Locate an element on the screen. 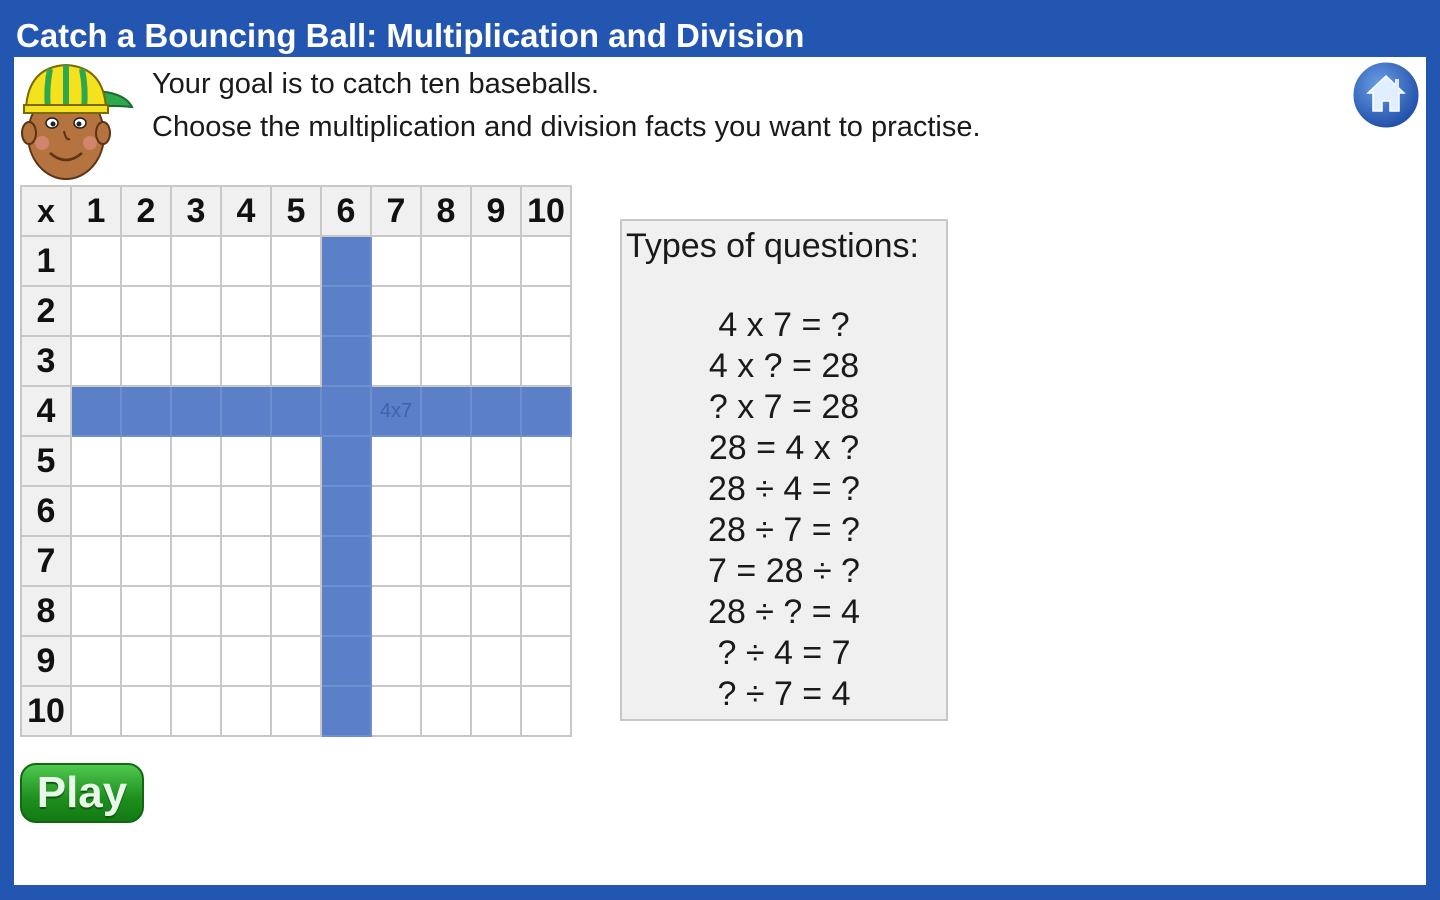 The image size is (1440, 900). grid-column-header: 10 is located at coordinates (546, 211).